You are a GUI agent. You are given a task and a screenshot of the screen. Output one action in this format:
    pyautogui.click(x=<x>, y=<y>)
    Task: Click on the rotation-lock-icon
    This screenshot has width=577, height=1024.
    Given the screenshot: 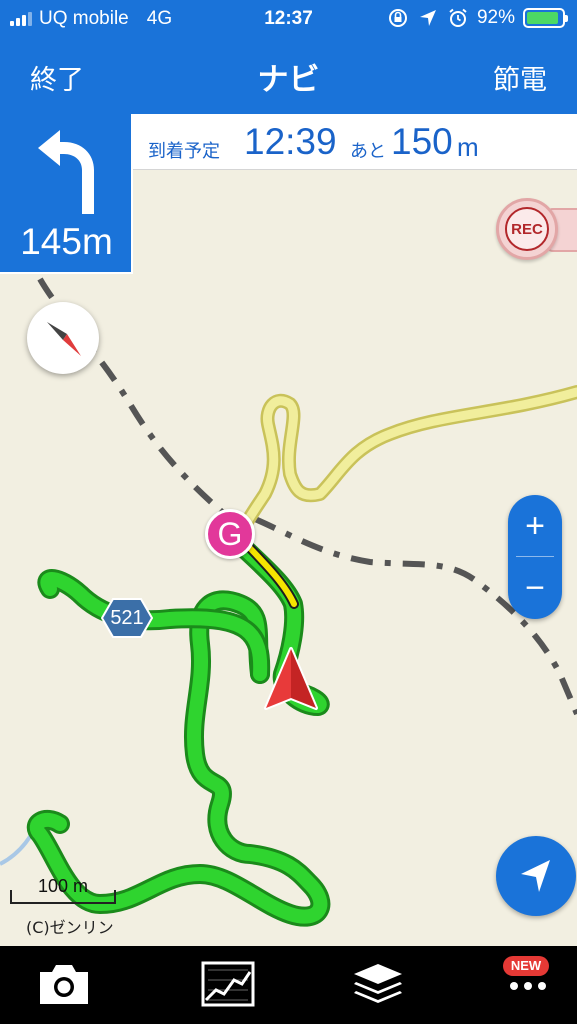 What is the action you would take?
    pyautogui.click(x=397, y=18)
    